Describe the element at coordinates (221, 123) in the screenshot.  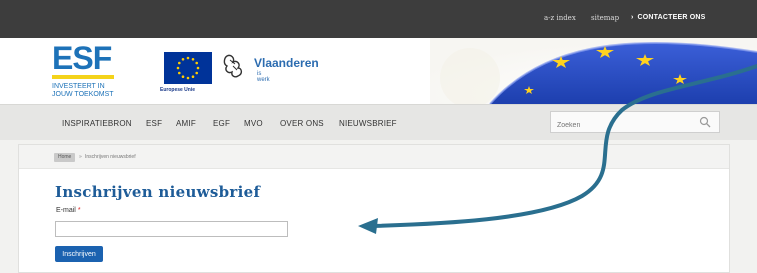
I see `nav-item-egf: EGF` at that location.